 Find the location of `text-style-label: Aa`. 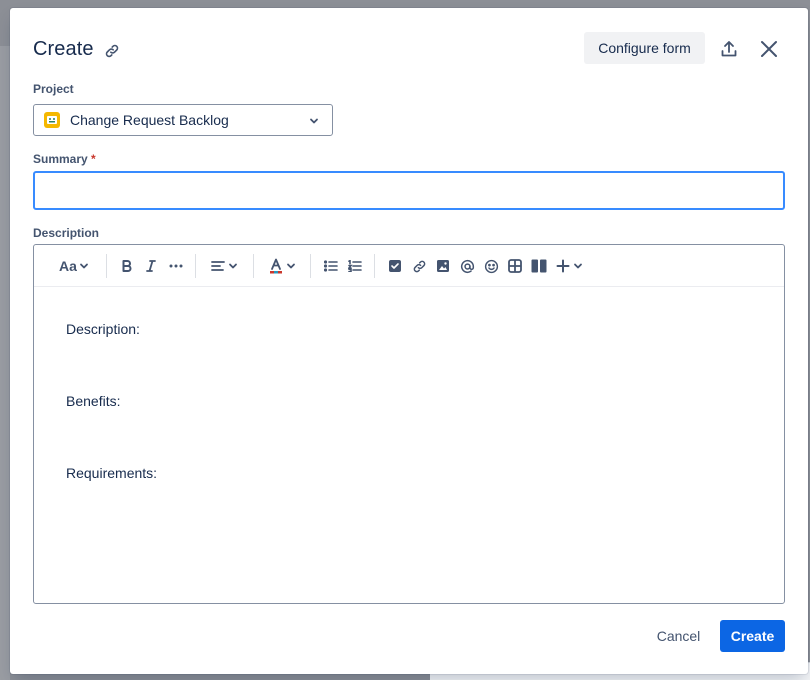

text-style-label: Aa is located at coordinates (68, 266).